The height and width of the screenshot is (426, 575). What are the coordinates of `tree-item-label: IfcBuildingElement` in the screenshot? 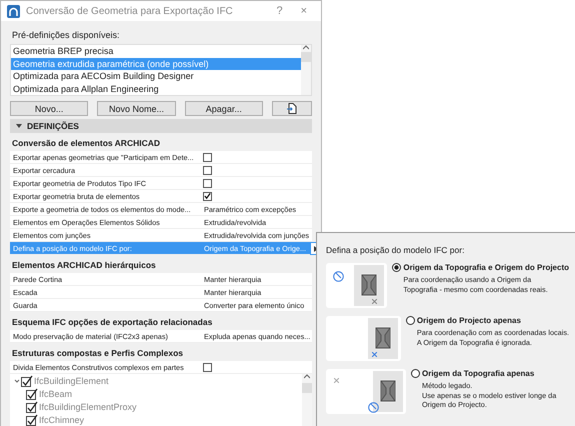 It's located at (71, 381).